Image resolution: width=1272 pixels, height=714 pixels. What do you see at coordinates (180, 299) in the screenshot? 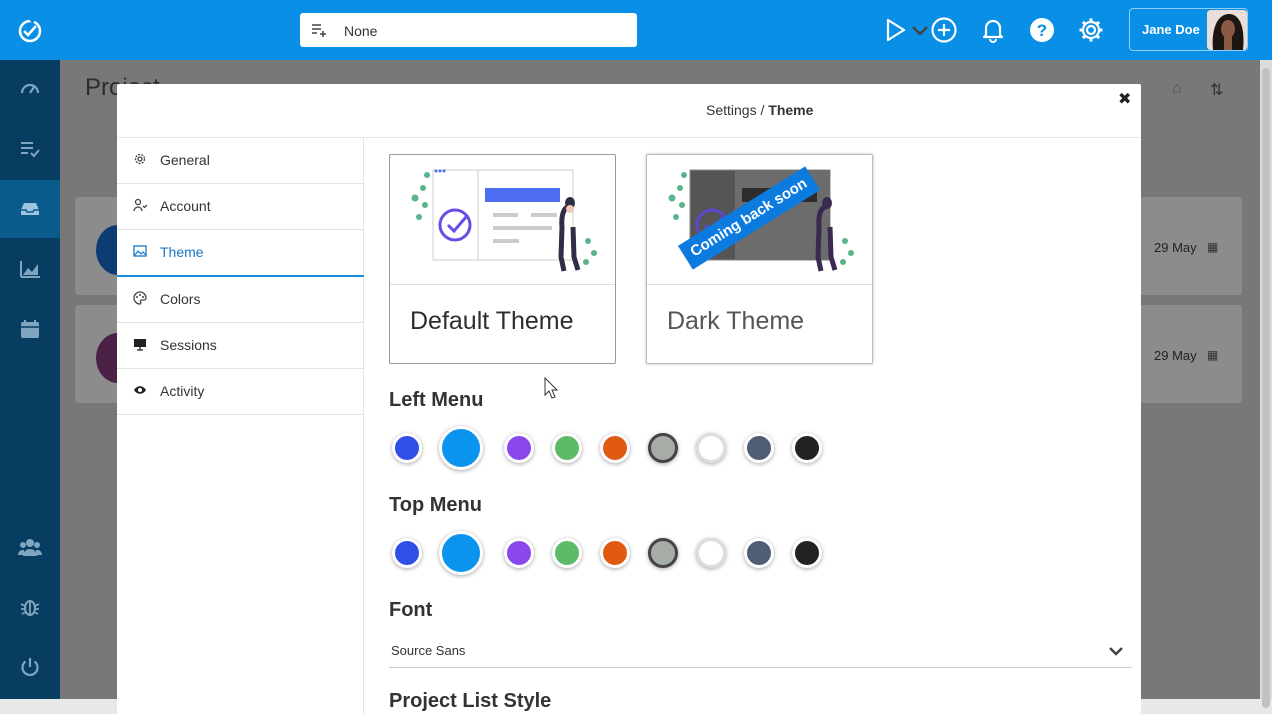
I see `settings-nav-label: Colors` at bounding box center [180, 299].